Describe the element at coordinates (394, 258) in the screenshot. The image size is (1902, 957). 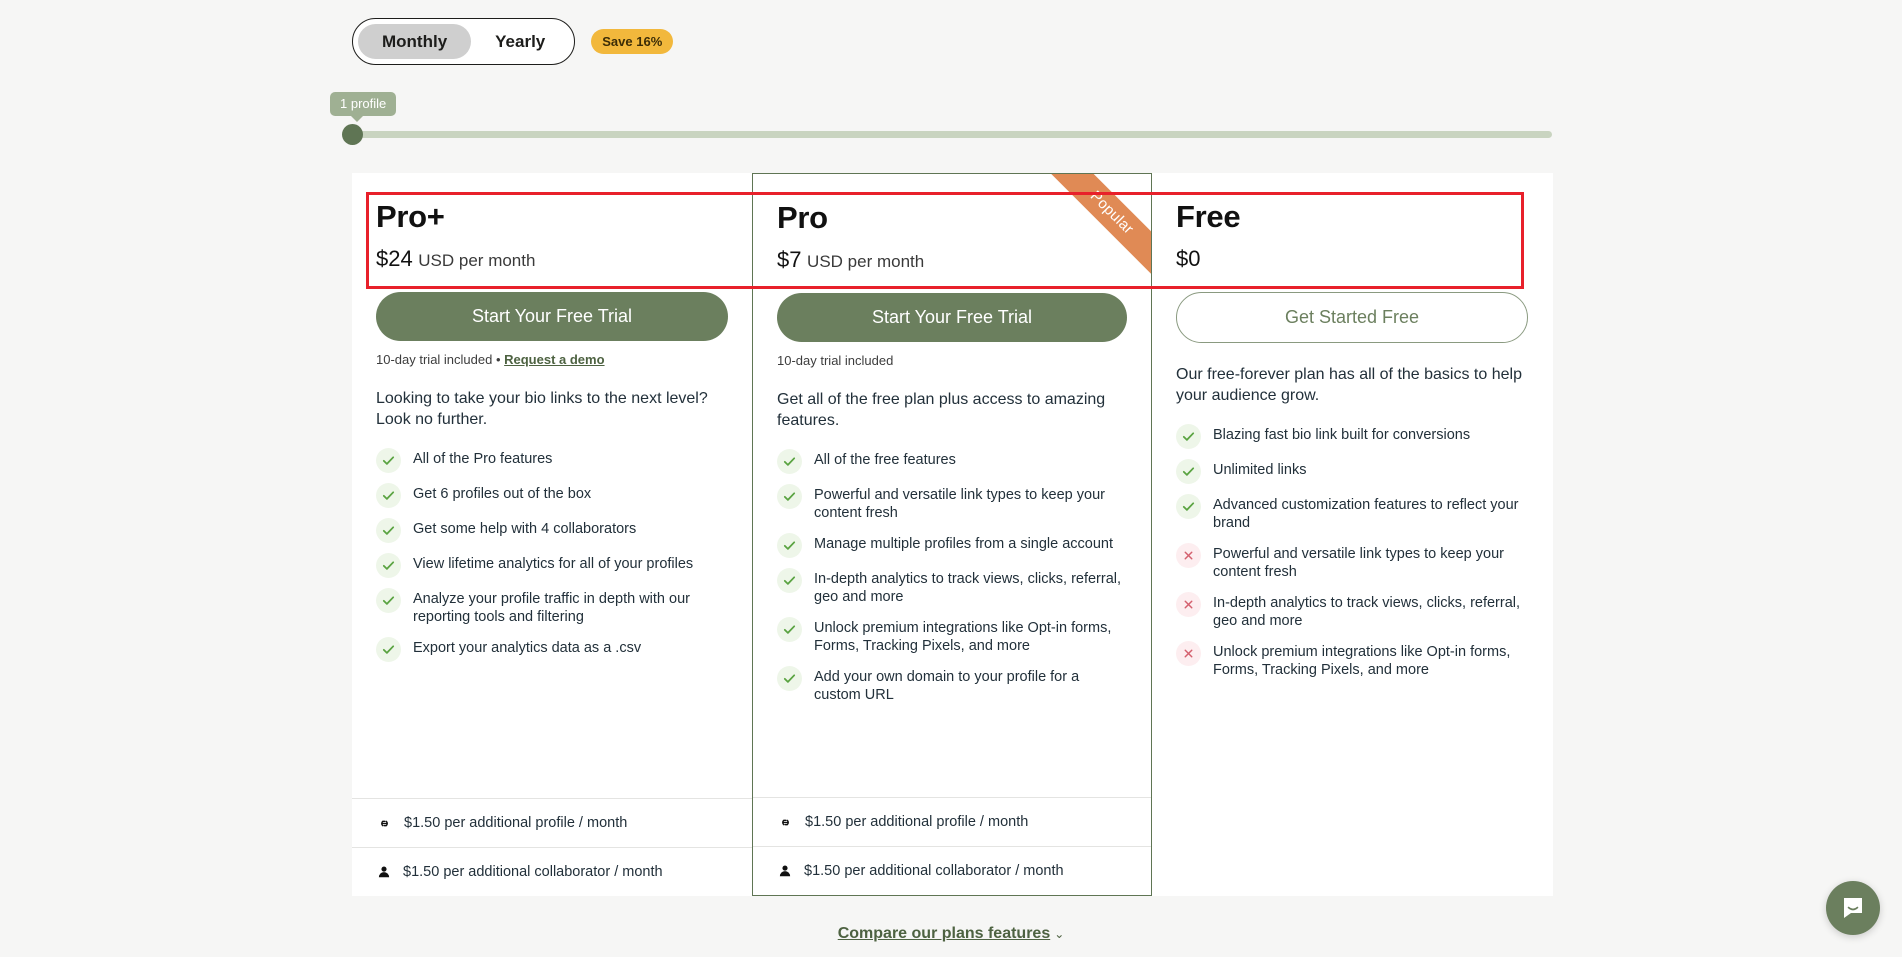
I see `plan-price-amount: $24` at that location.